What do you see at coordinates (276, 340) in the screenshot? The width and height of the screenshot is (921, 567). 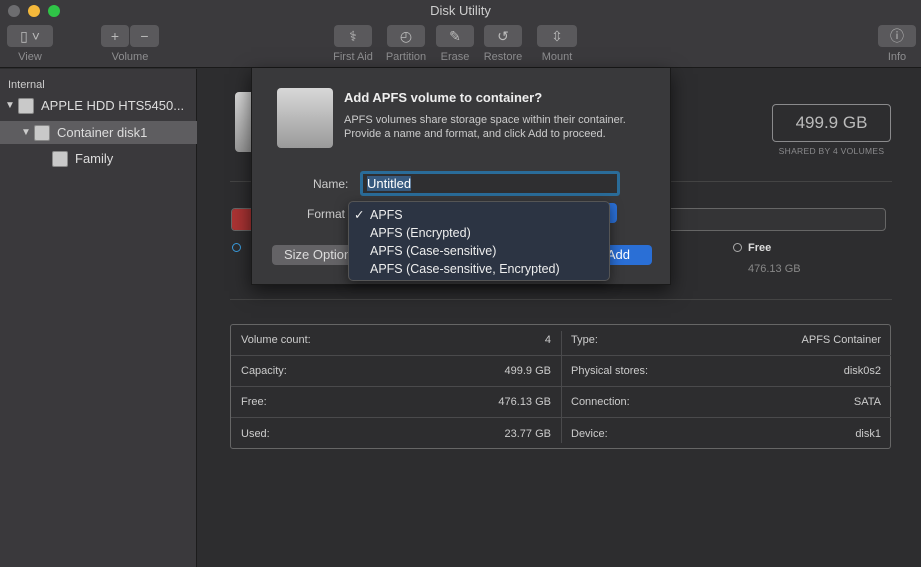 I see `info-key: Volume count:` at bounding box center [276, 340].